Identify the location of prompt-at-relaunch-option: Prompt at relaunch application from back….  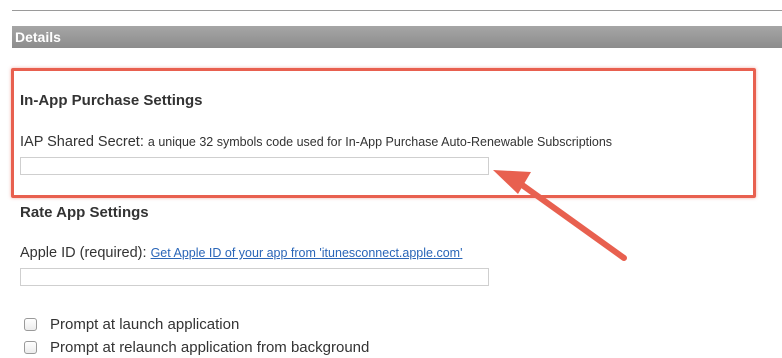
(196, 347).